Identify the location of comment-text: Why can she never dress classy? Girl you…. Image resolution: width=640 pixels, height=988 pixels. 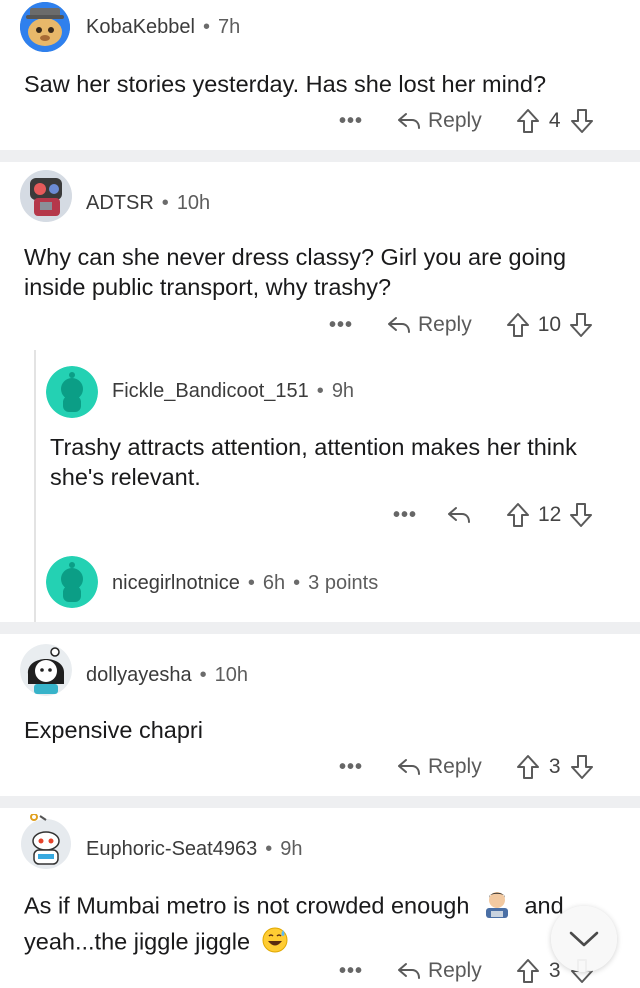
(295, 272).